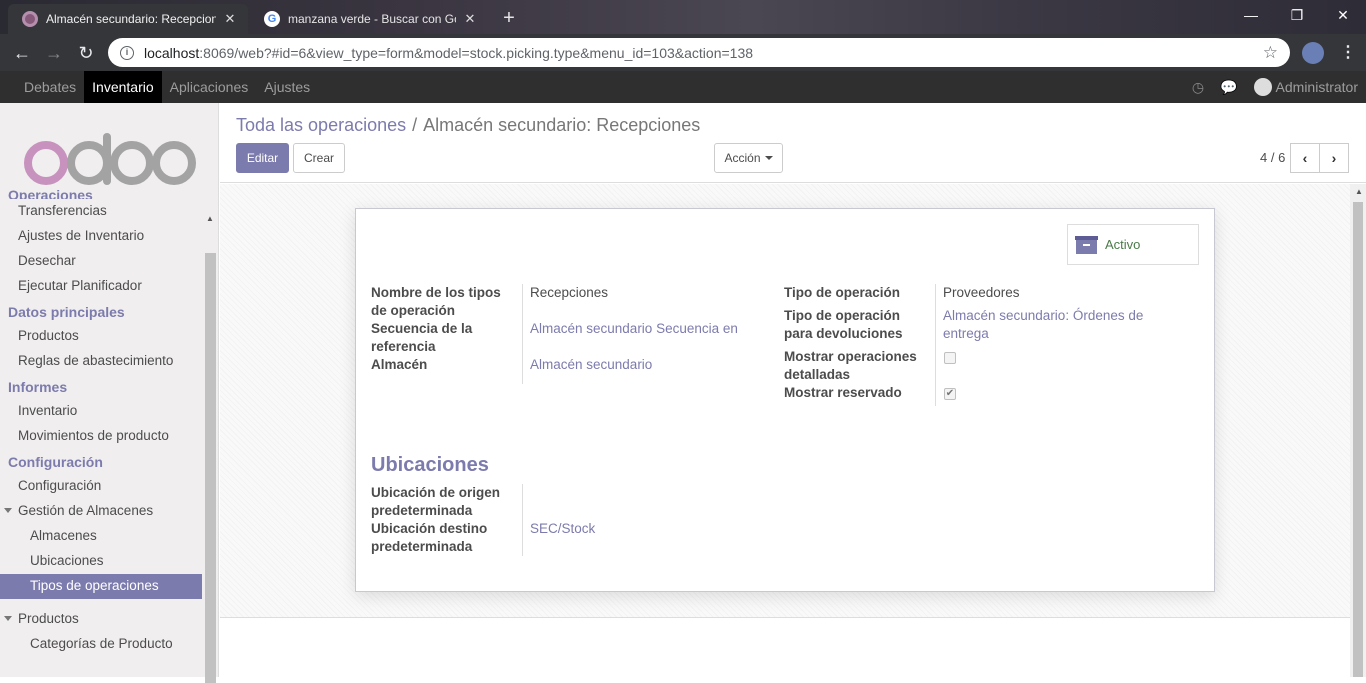 This screenshot has height=683, width=1366. What do you see at coordinates (422, 337) in the screenshot?
I see `field-label-secuencia: Secuencia de la referencia` at bounding box center [422, 337].